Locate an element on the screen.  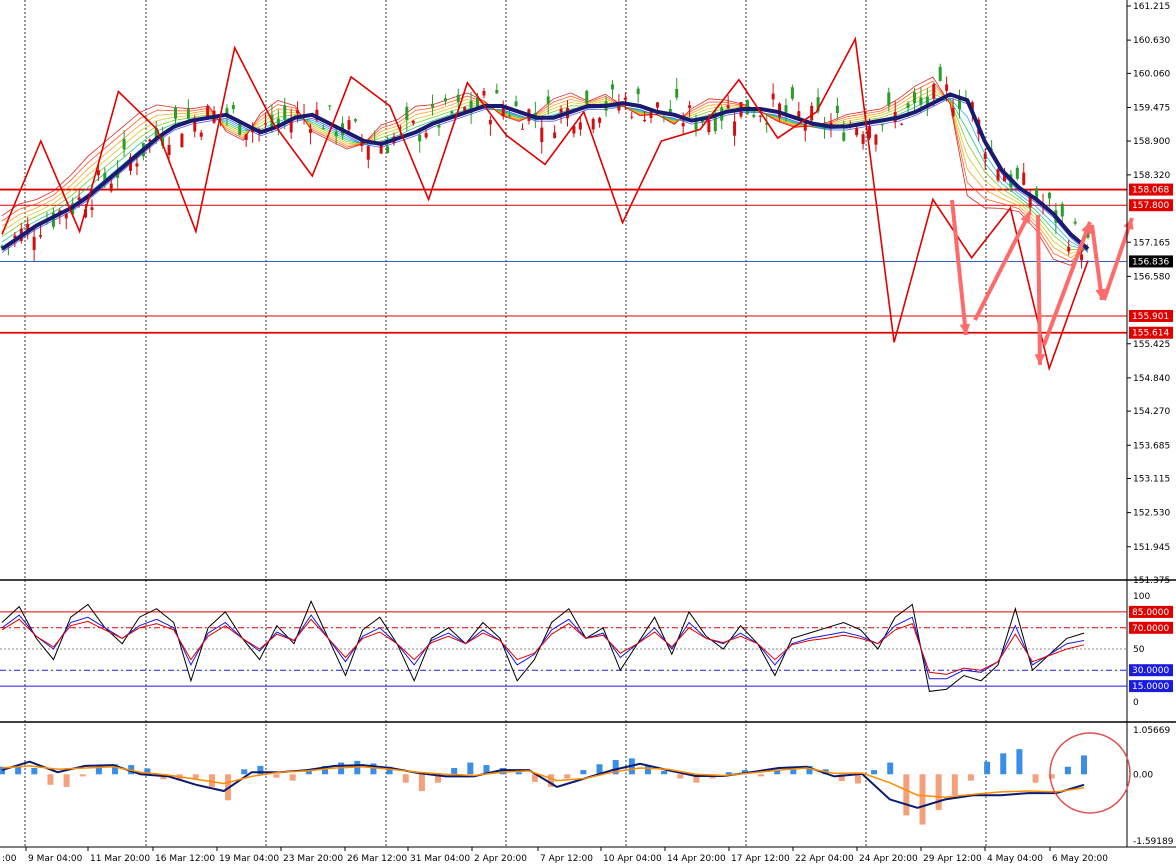
x-tick-label: 4 May 04:00 is located at coordinates (1015, 859).